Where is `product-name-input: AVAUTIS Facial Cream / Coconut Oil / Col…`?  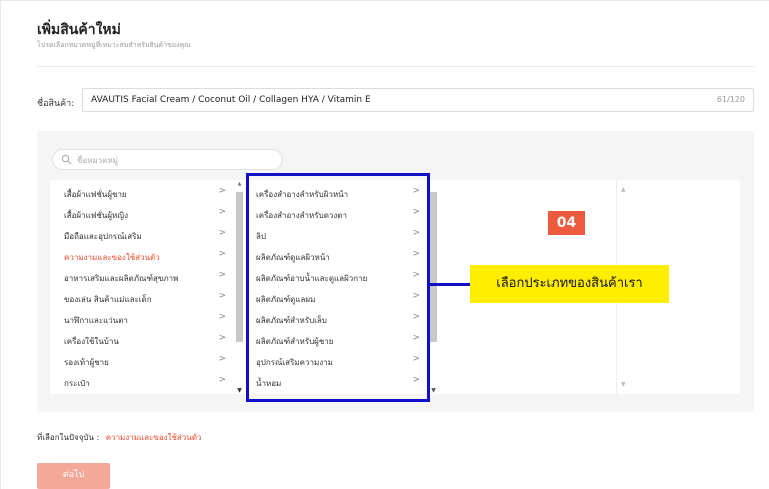 product-name-input: AVAUTIS Facial Cream / Coconut Oil / Col… is located at coordinates (418, 100).